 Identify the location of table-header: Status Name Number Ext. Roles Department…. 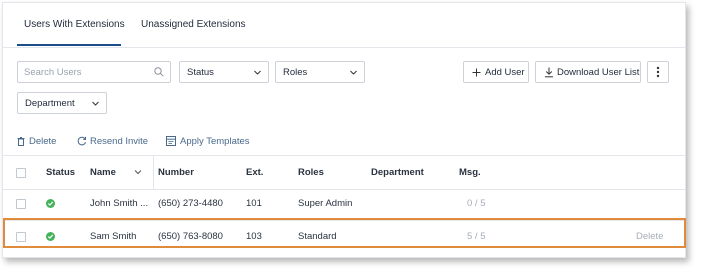
(344, 172).